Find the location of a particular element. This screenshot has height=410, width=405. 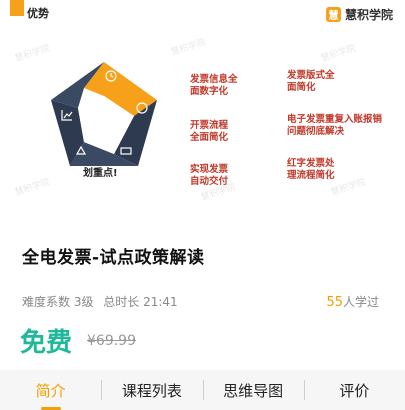

note-text: 发票版式全 面简化 is located at coordinates (311, 81).